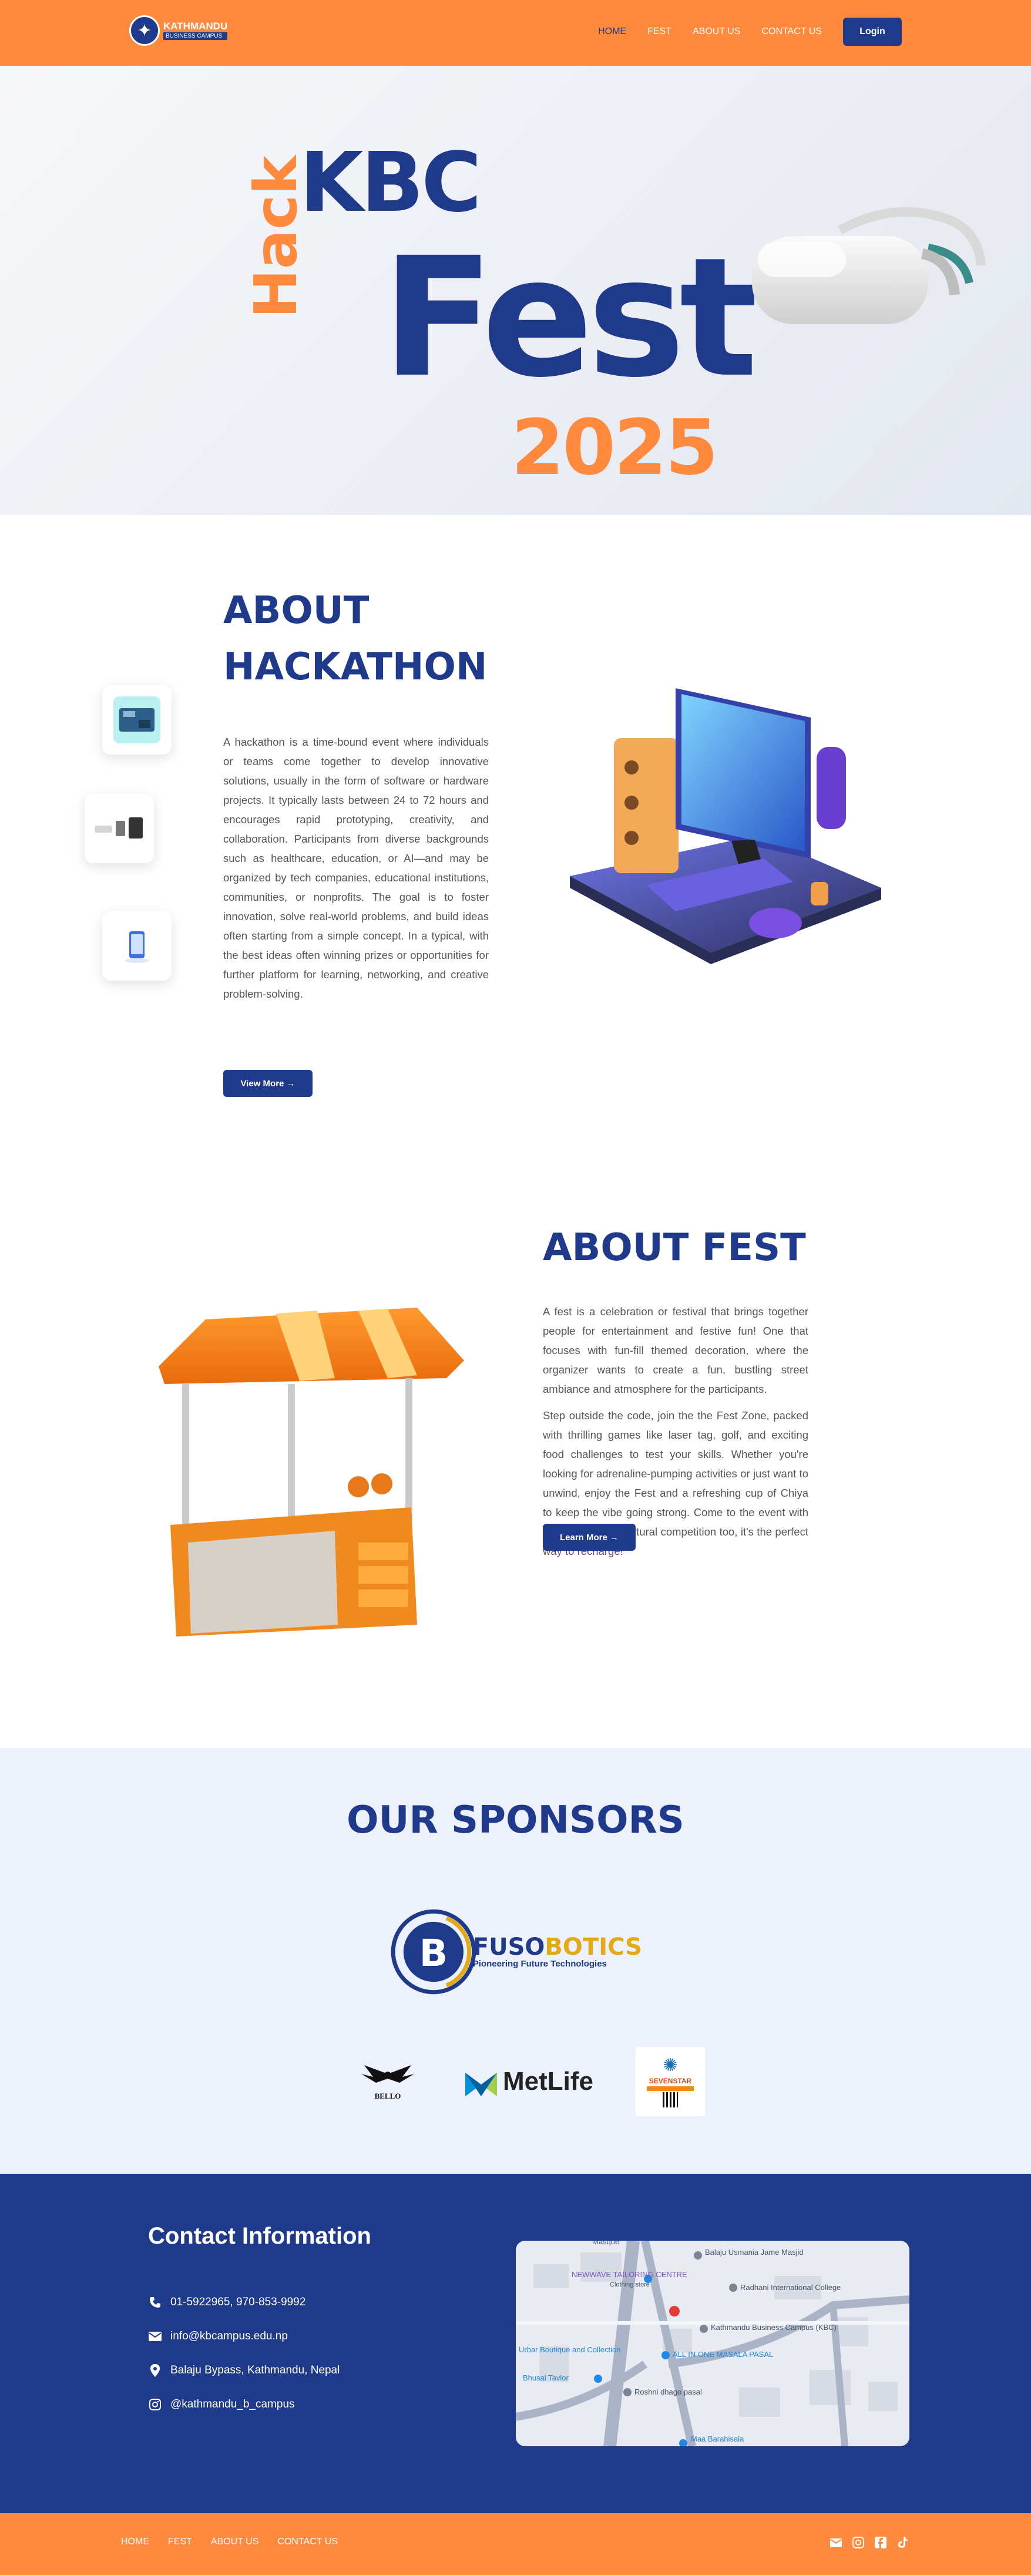  What do you see at coordinates (155, 2302) in the screenshot?
I see `phone-icon` at bounding box center [155, 2302].